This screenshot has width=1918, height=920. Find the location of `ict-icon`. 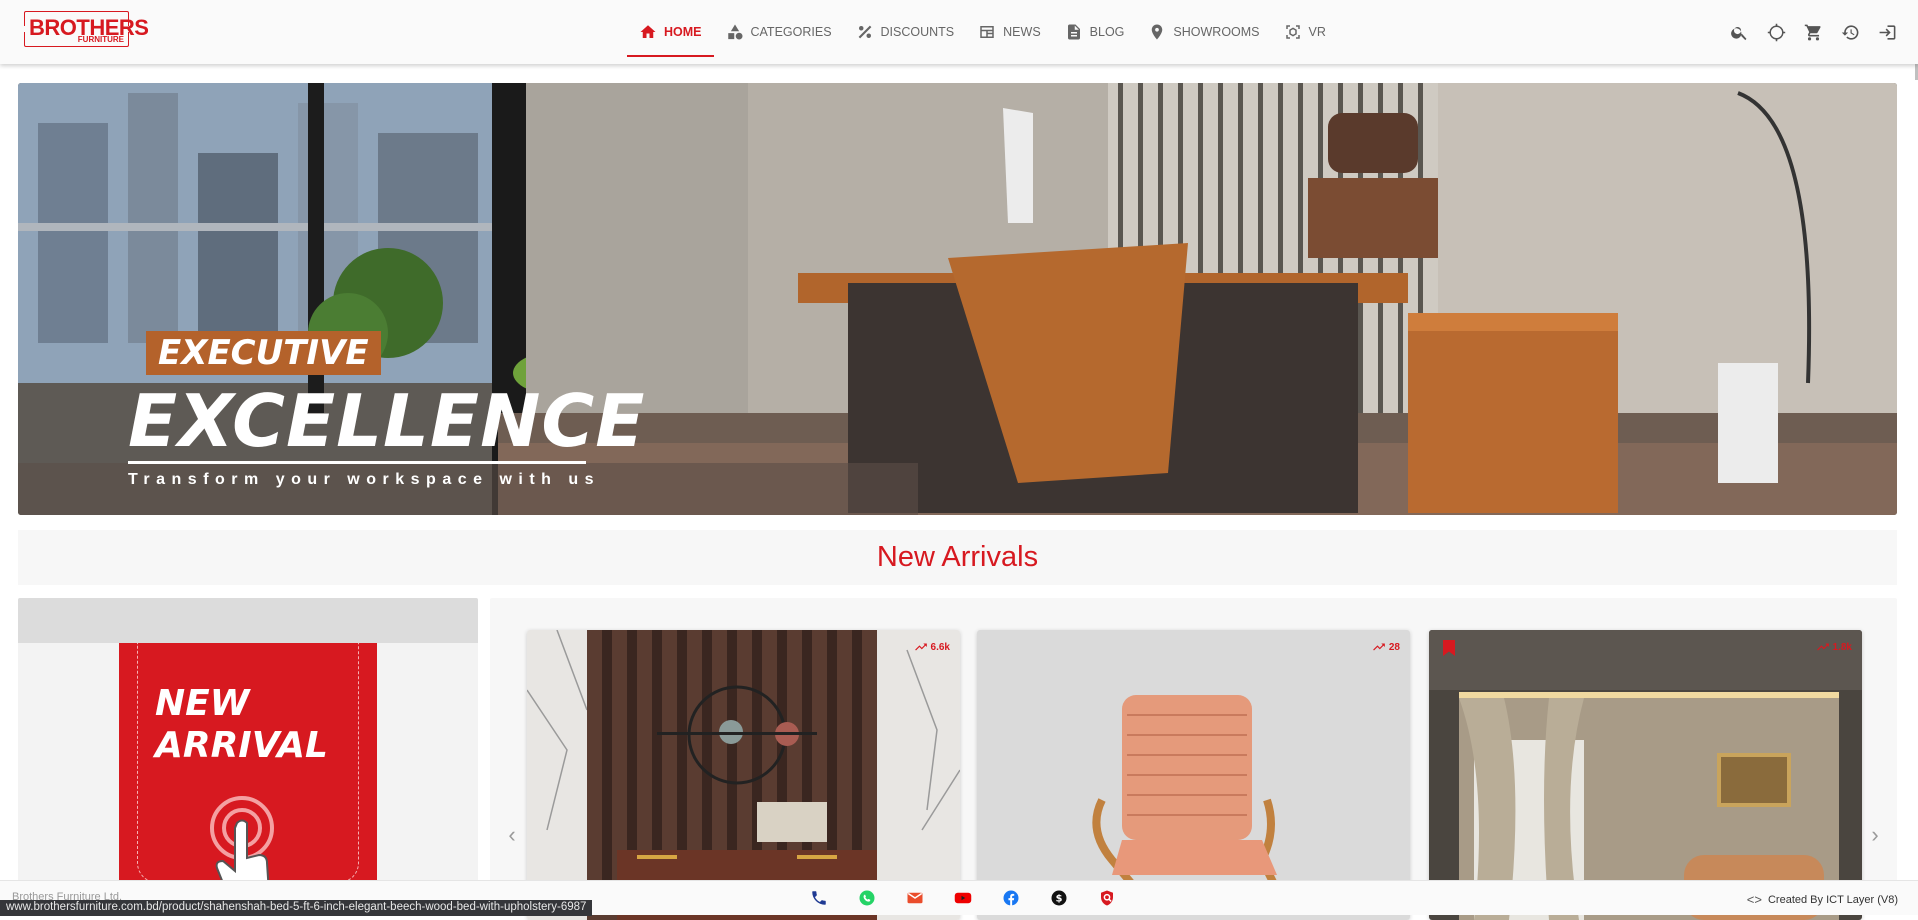

ict-icon is located at coordinates (1107, 898).